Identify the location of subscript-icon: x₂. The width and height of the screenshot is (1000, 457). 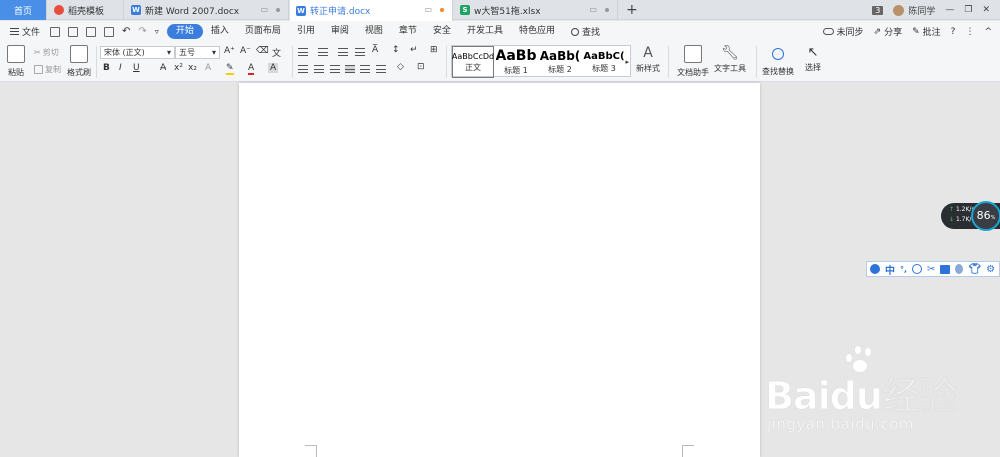
(192, 68).